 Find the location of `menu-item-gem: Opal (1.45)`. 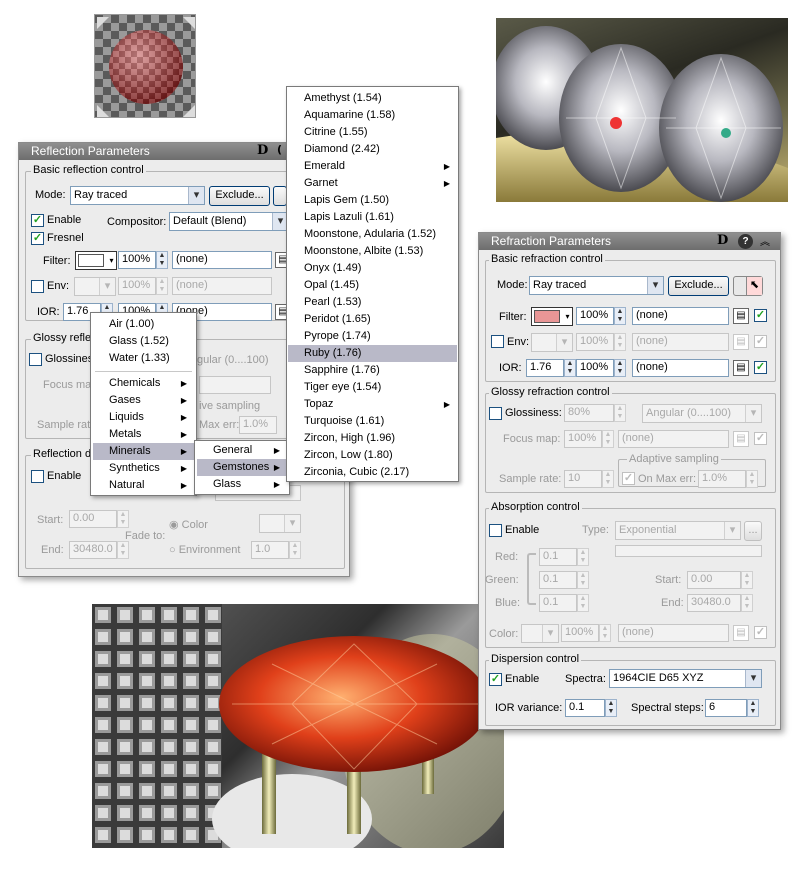

menu-item-gem: Opal (1.45) is located at coordinates (372, 285).